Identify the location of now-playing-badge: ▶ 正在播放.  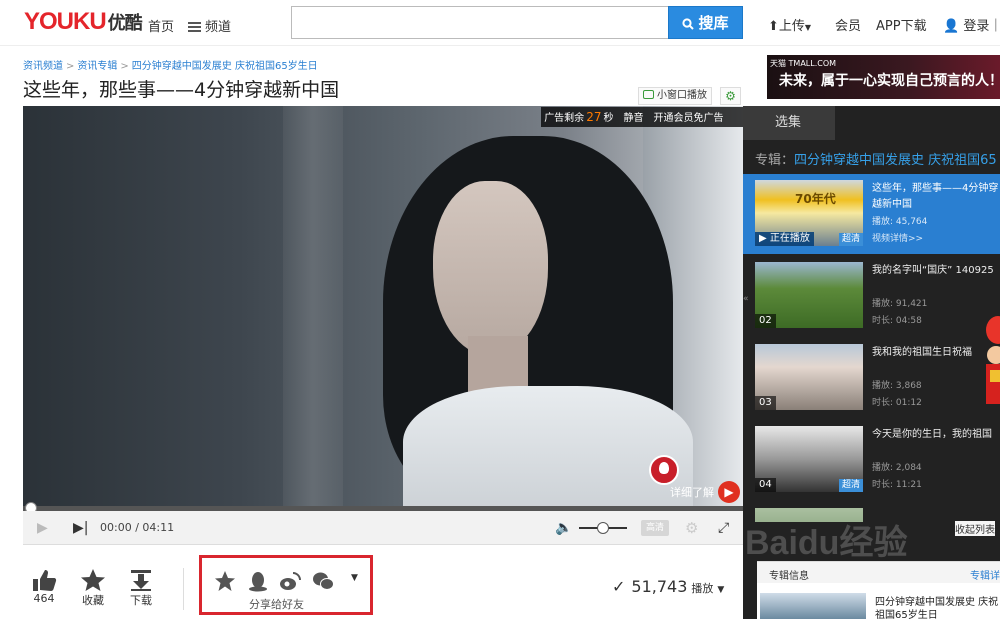
(784, 239).